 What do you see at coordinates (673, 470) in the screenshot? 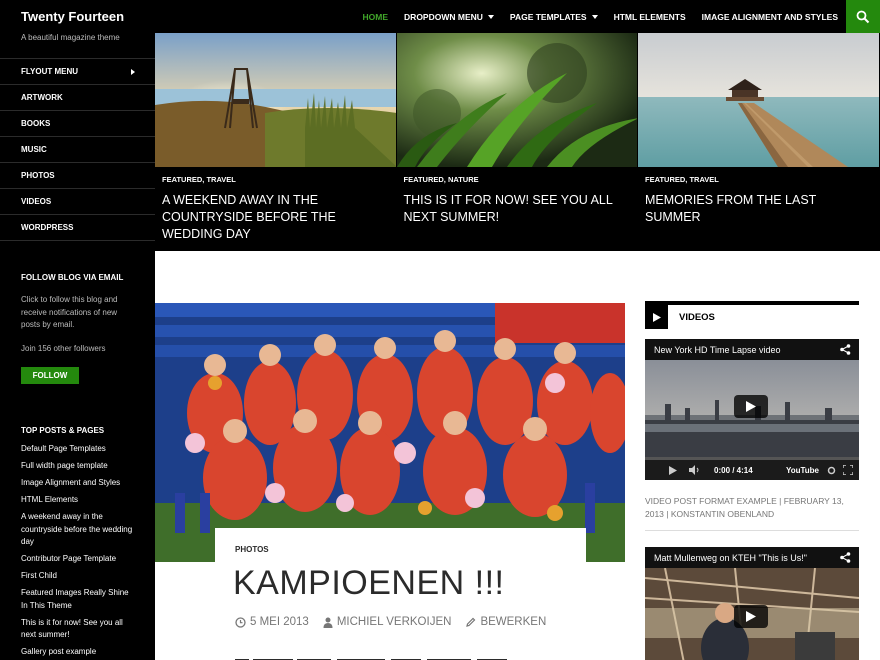
I see `play-control-icon` at bounding box center [673, 470].